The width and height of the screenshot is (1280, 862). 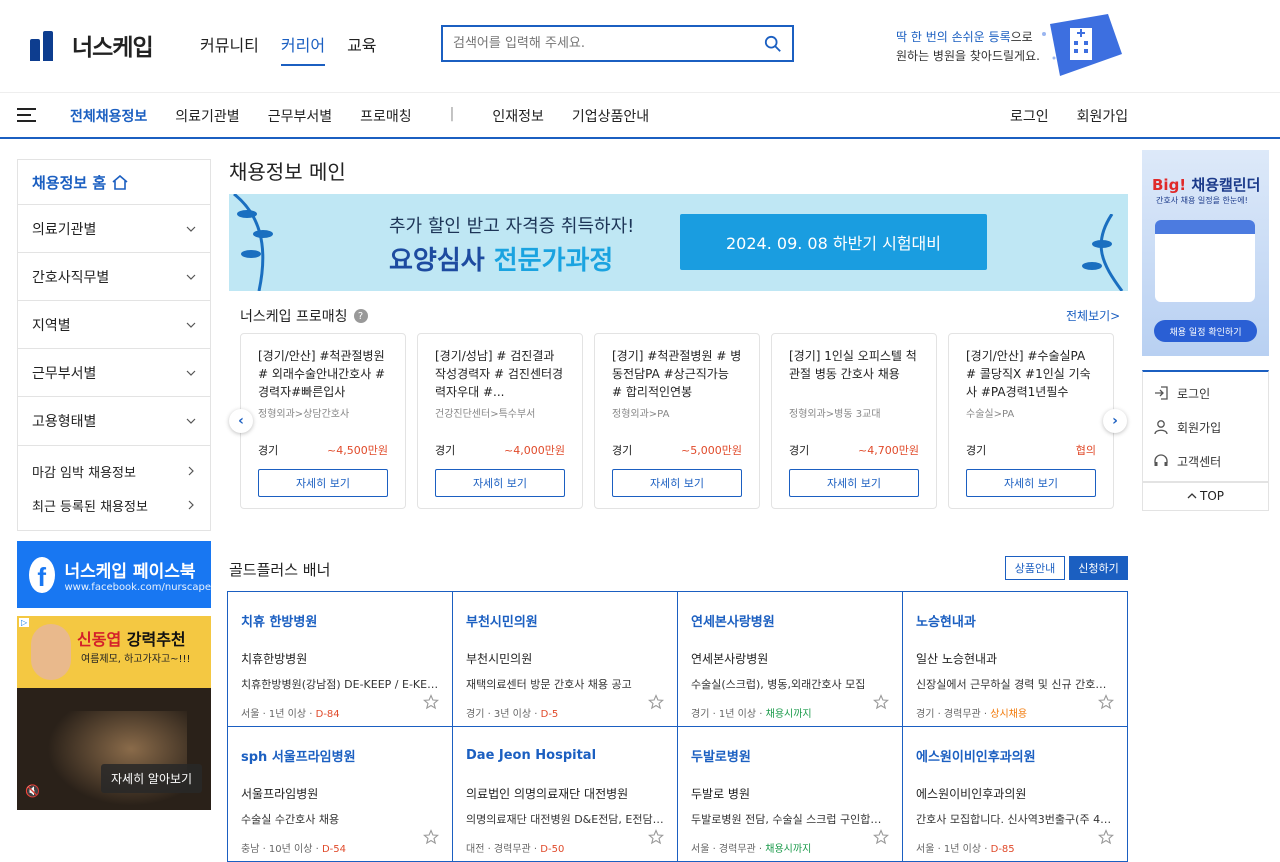 What do you see at coordinates (1103, 252) in the screenshot?
I see `leaf-decoration-icon` at bounding box center [1103, 252].